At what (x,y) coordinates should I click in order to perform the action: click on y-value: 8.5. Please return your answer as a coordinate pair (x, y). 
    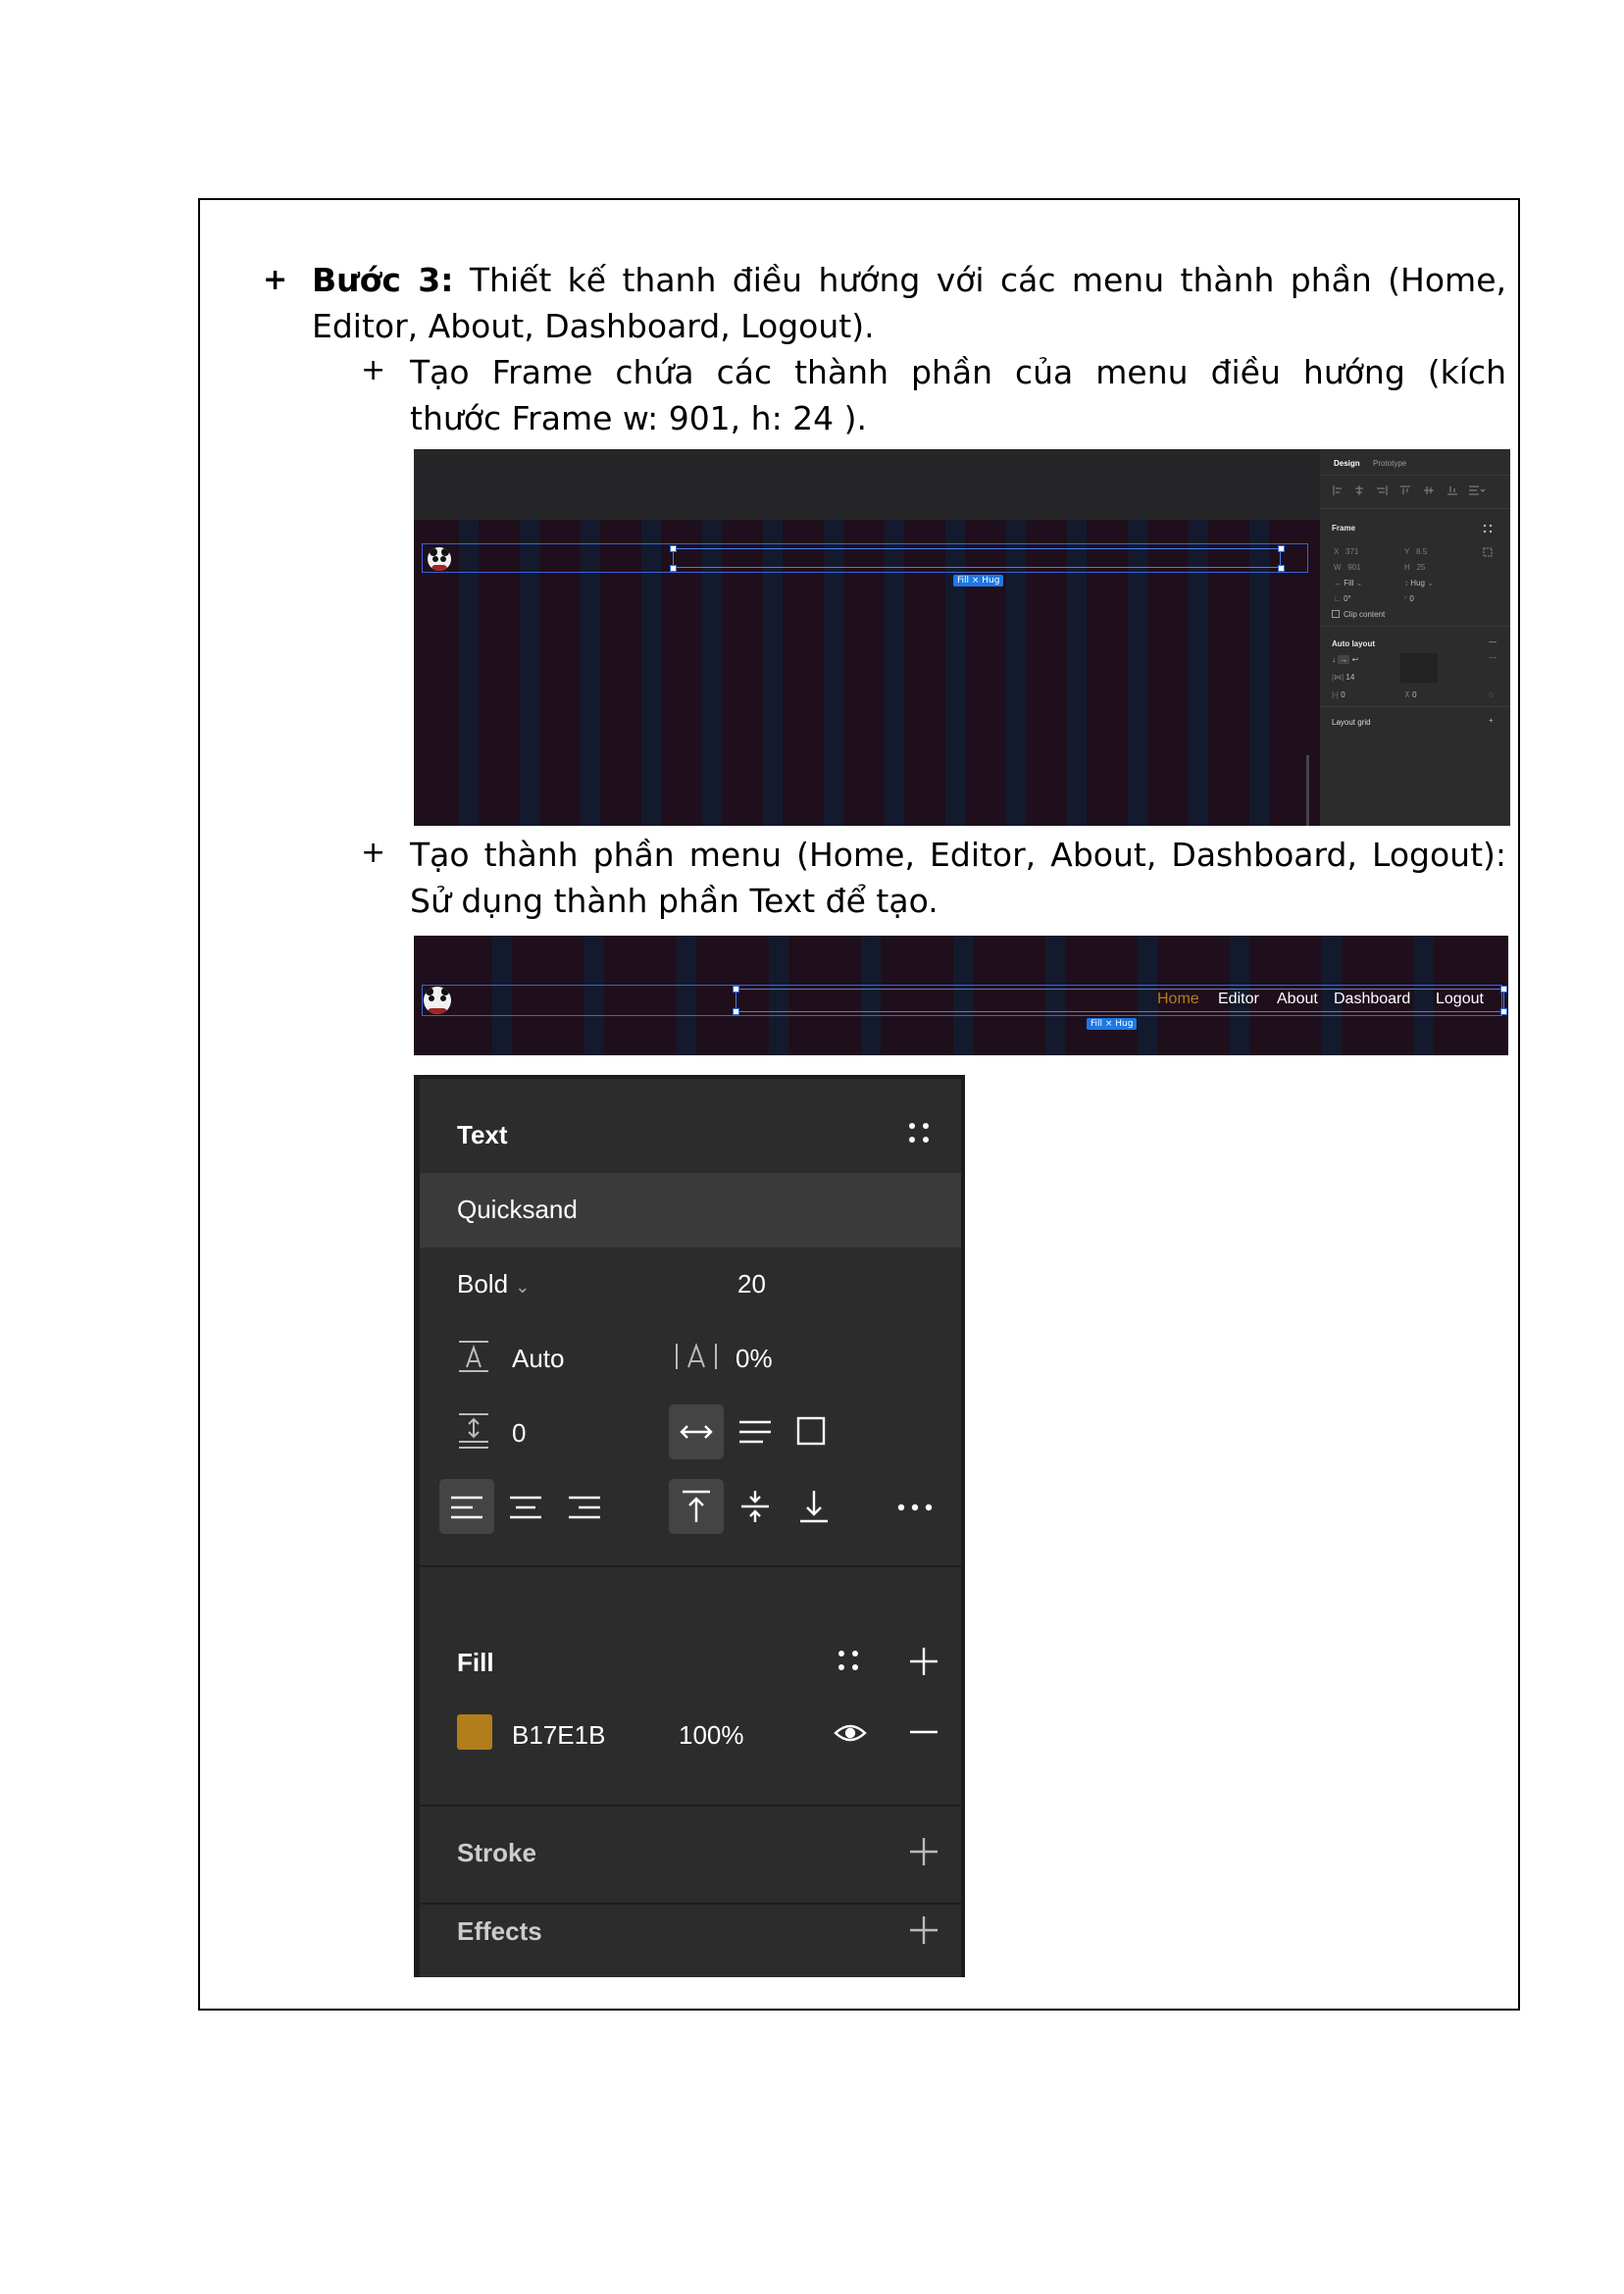
    Looking at the image, I should click on (1421, 551).